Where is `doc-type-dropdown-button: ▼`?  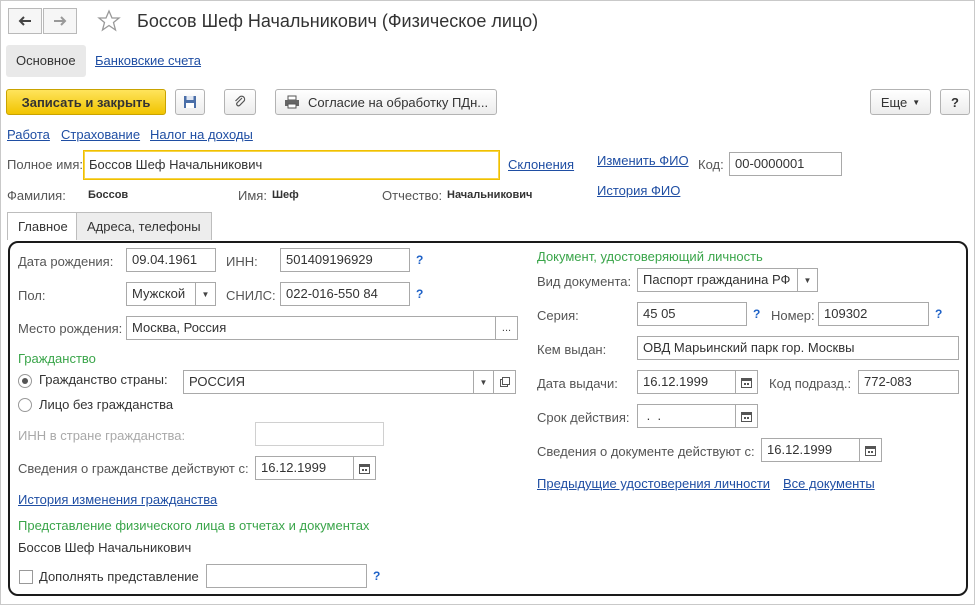
doc-type-dropdown-button: ▼ is located at coordinates (808, 280).